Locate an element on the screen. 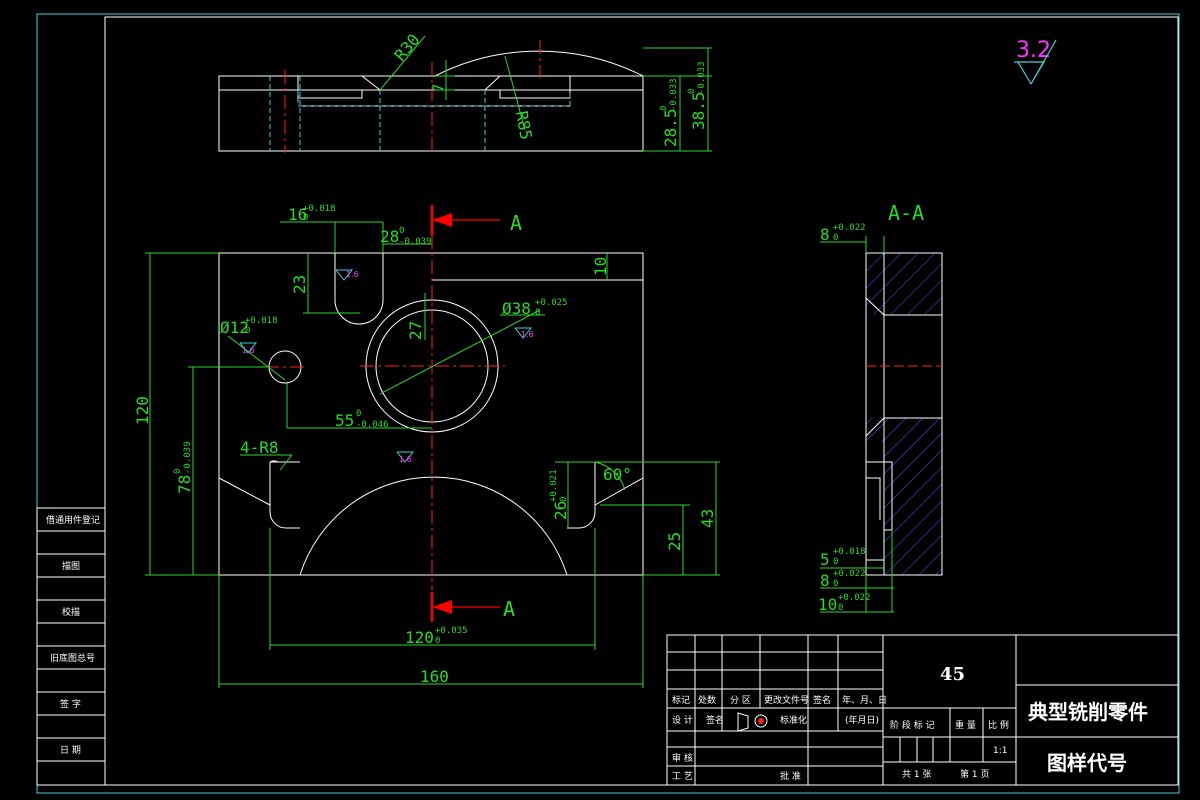 This screenshot has height=800, width=1200. side-row-0: 借通用件登记 is located at coordinates (73, 520).